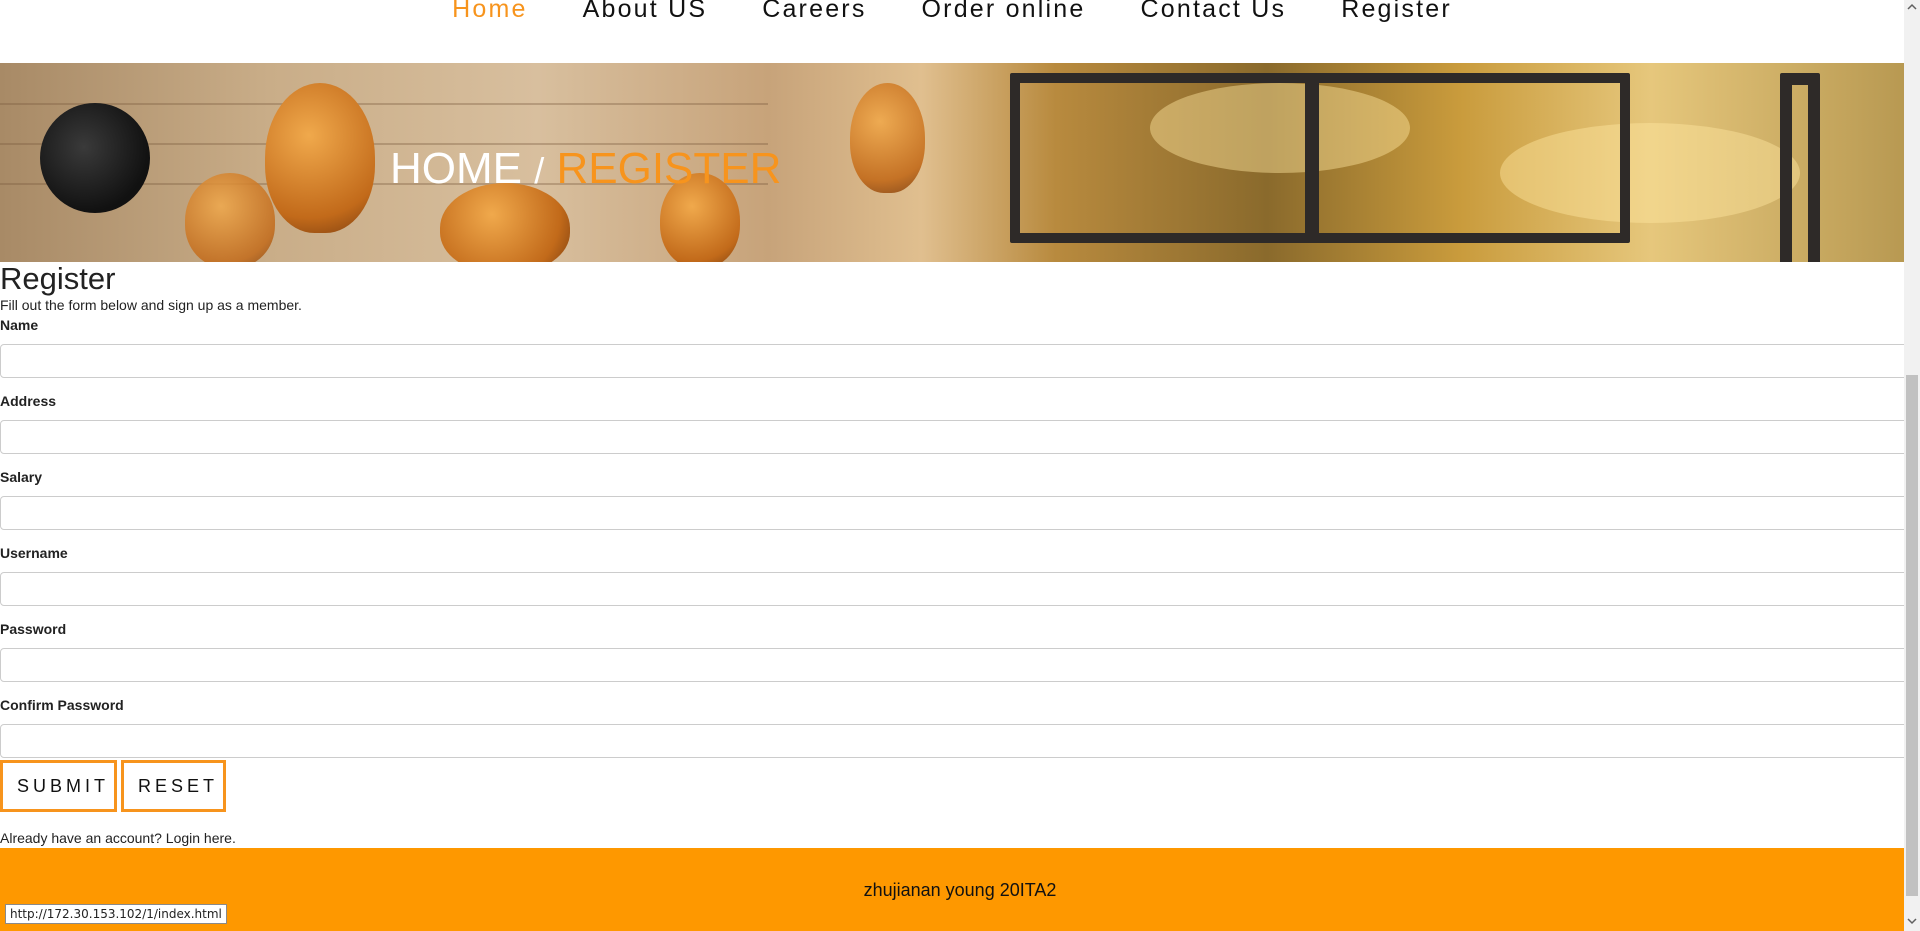 The height and width of the screenshot is (931, 1920). Describe the element at coordinates (201, 838) in the screenshot. I see `login-link: Login here.` at that location.